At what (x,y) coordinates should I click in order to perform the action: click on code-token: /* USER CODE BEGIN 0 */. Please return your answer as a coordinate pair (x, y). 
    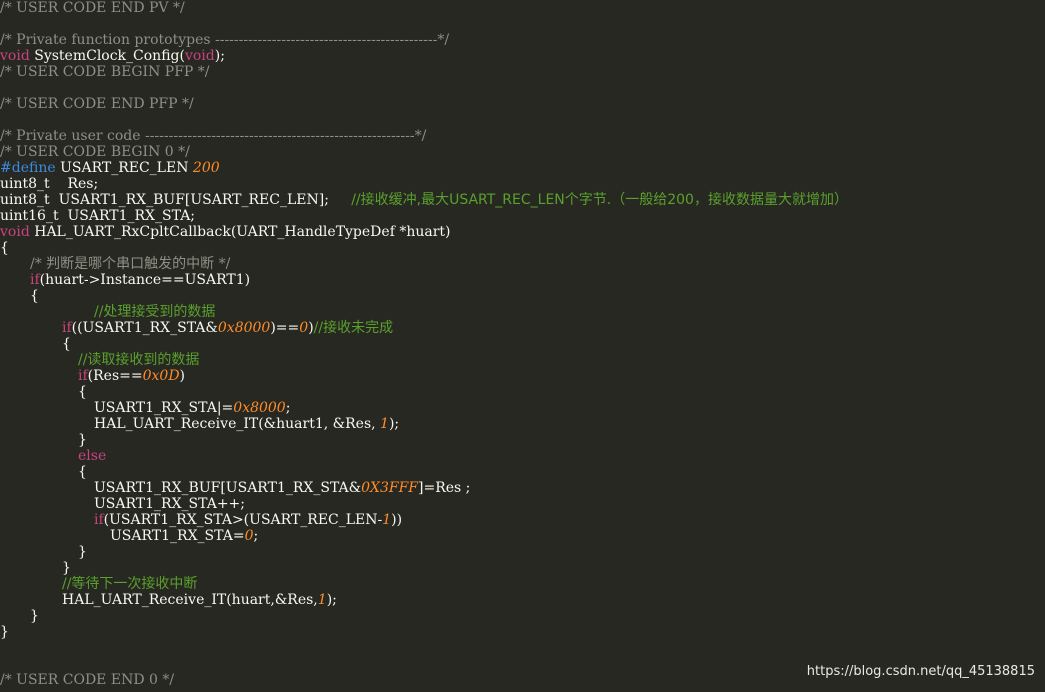
    Looking at the image, I should click on (95, 152).